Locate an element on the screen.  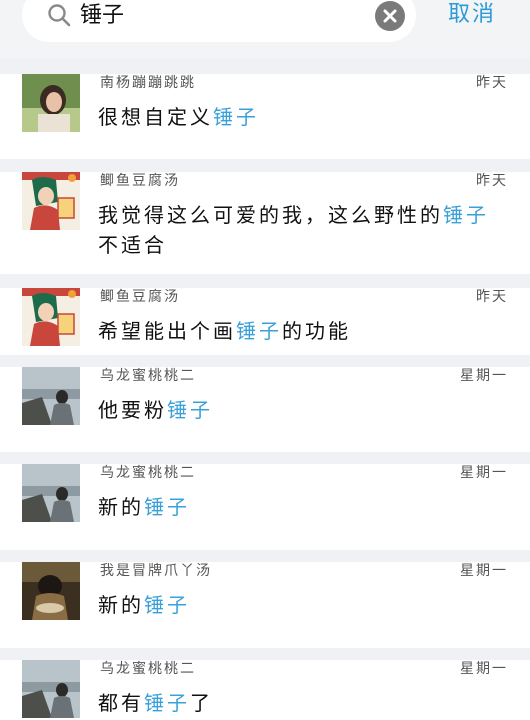
contact-name: 我是冒牌爪丫汤 is located at coordinates (156, 571).